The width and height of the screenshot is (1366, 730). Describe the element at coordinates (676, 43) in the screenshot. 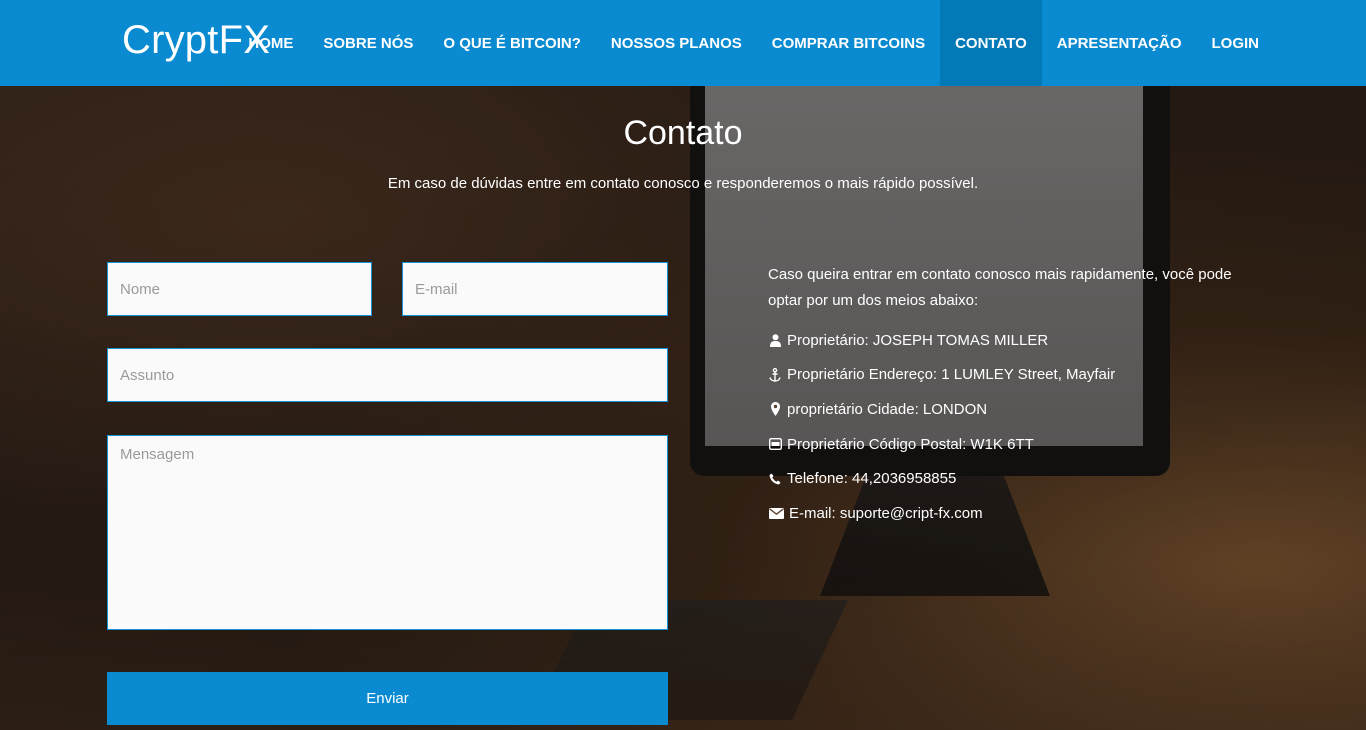

I see `nav-item-nossos-planos: NOSSOS PLANOS` at that location.